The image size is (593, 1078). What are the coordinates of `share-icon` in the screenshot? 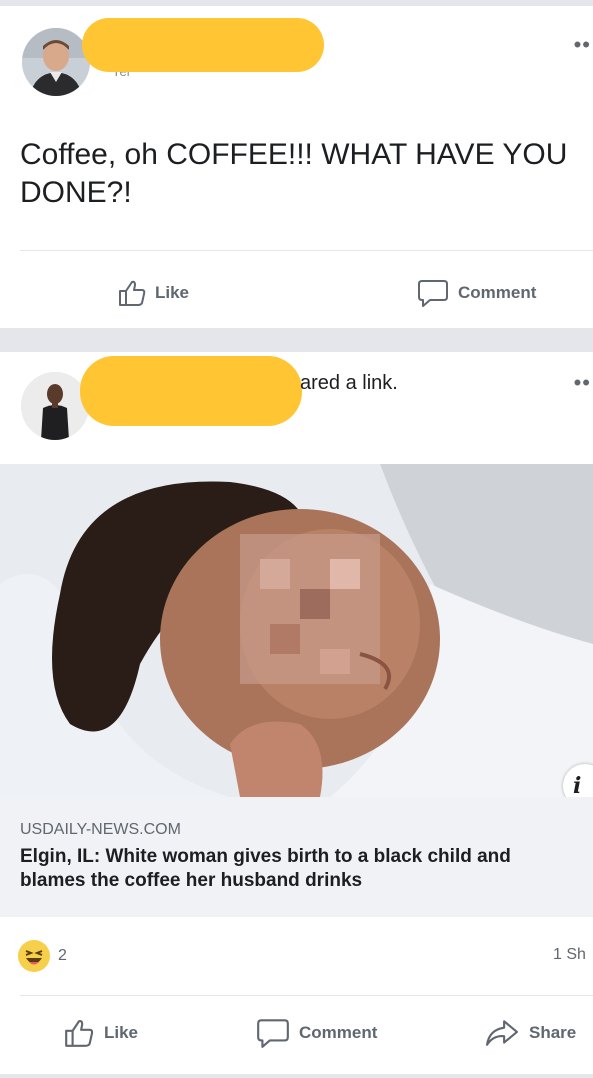 It's located at (502, 1033).